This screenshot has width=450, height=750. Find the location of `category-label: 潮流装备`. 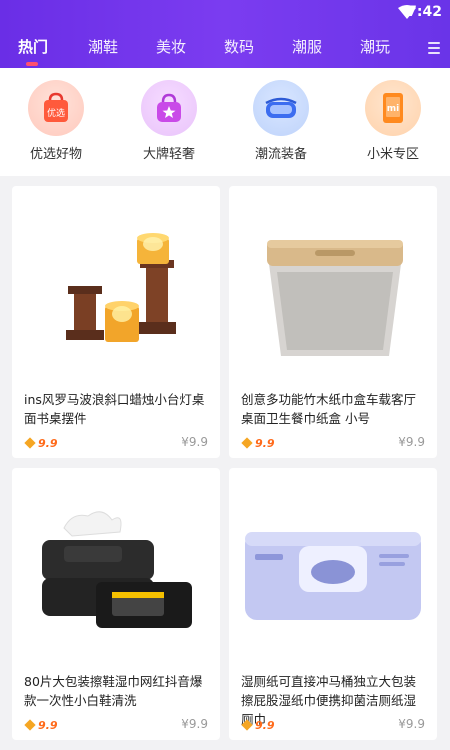

category-label: 潮流装备 is located at coordinates (280, 154).